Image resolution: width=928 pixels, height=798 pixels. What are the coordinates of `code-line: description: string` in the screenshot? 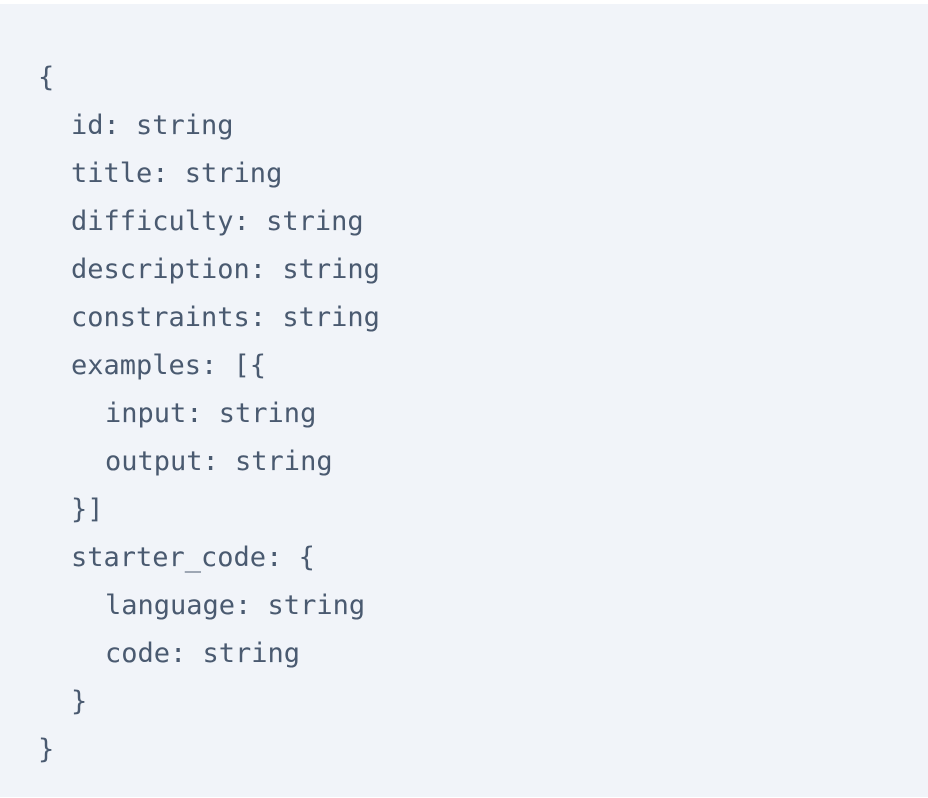 It's located at (225, 269).